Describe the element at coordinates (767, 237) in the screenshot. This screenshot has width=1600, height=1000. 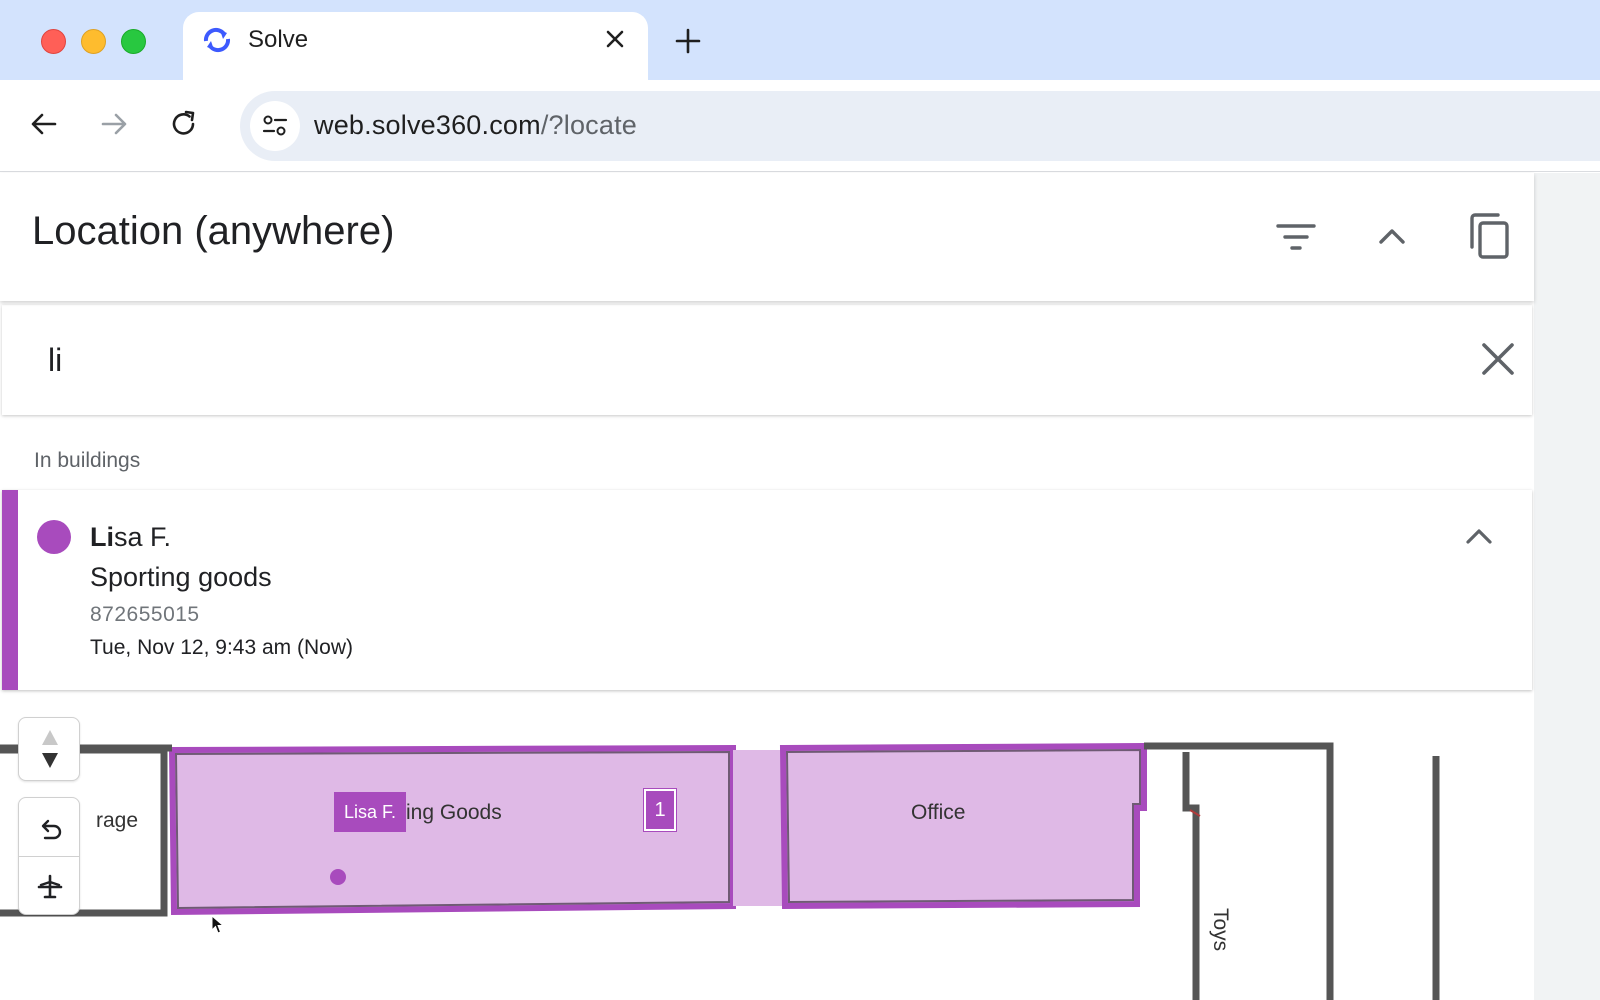
I see `panel-header: Location (anywhere)` at that location.